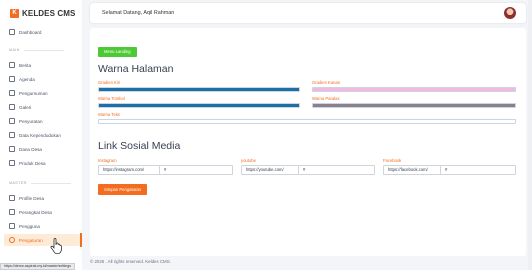  What do you see at coordinates (107, 160) in the screenshot?
I see `instagram-label: Instagram` at bounding box center [107, 160].